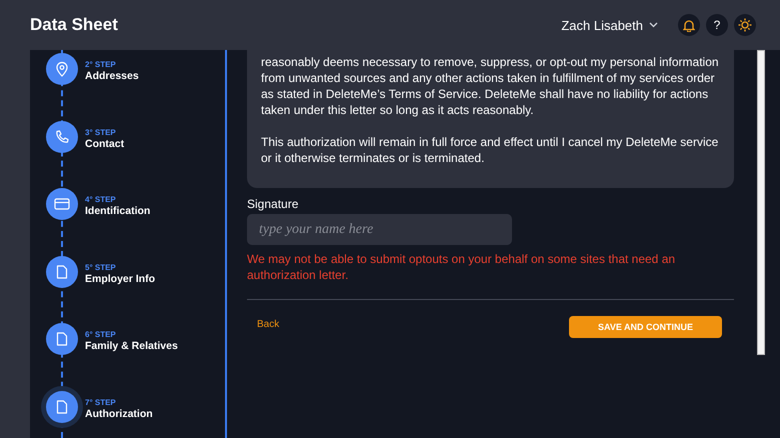  I want to click on help-button: ?, so click(717, 25).